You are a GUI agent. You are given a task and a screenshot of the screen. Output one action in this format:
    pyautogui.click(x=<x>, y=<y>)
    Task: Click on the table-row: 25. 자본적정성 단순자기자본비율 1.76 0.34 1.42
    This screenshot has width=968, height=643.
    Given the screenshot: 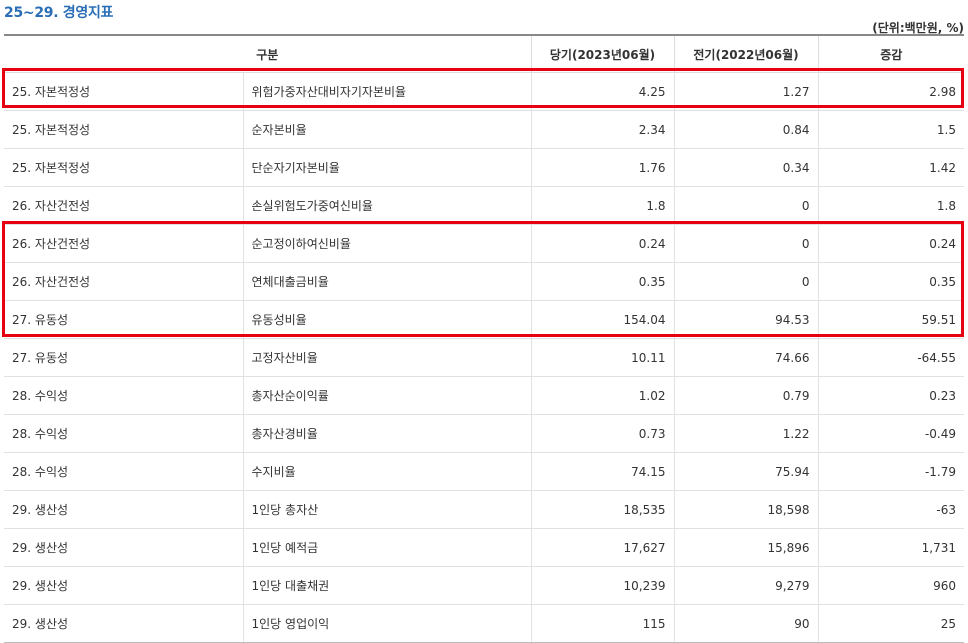 What is the action you would take?
    pyautogui.click(x=484, y=167)
    